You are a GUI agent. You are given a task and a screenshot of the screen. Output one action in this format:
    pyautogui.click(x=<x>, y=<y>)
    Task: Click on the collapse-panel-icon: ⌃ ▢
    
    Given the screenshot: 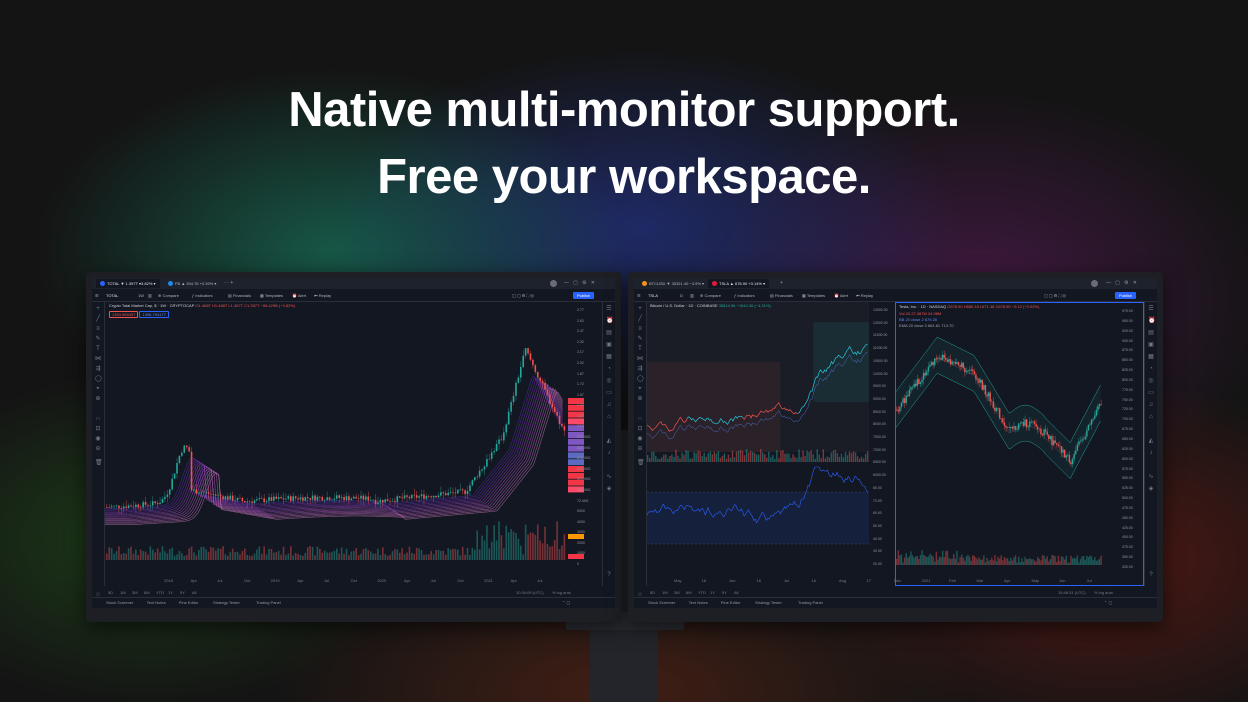 What is the action you would take?
    pyautogui.click(x=566, y=602)
    